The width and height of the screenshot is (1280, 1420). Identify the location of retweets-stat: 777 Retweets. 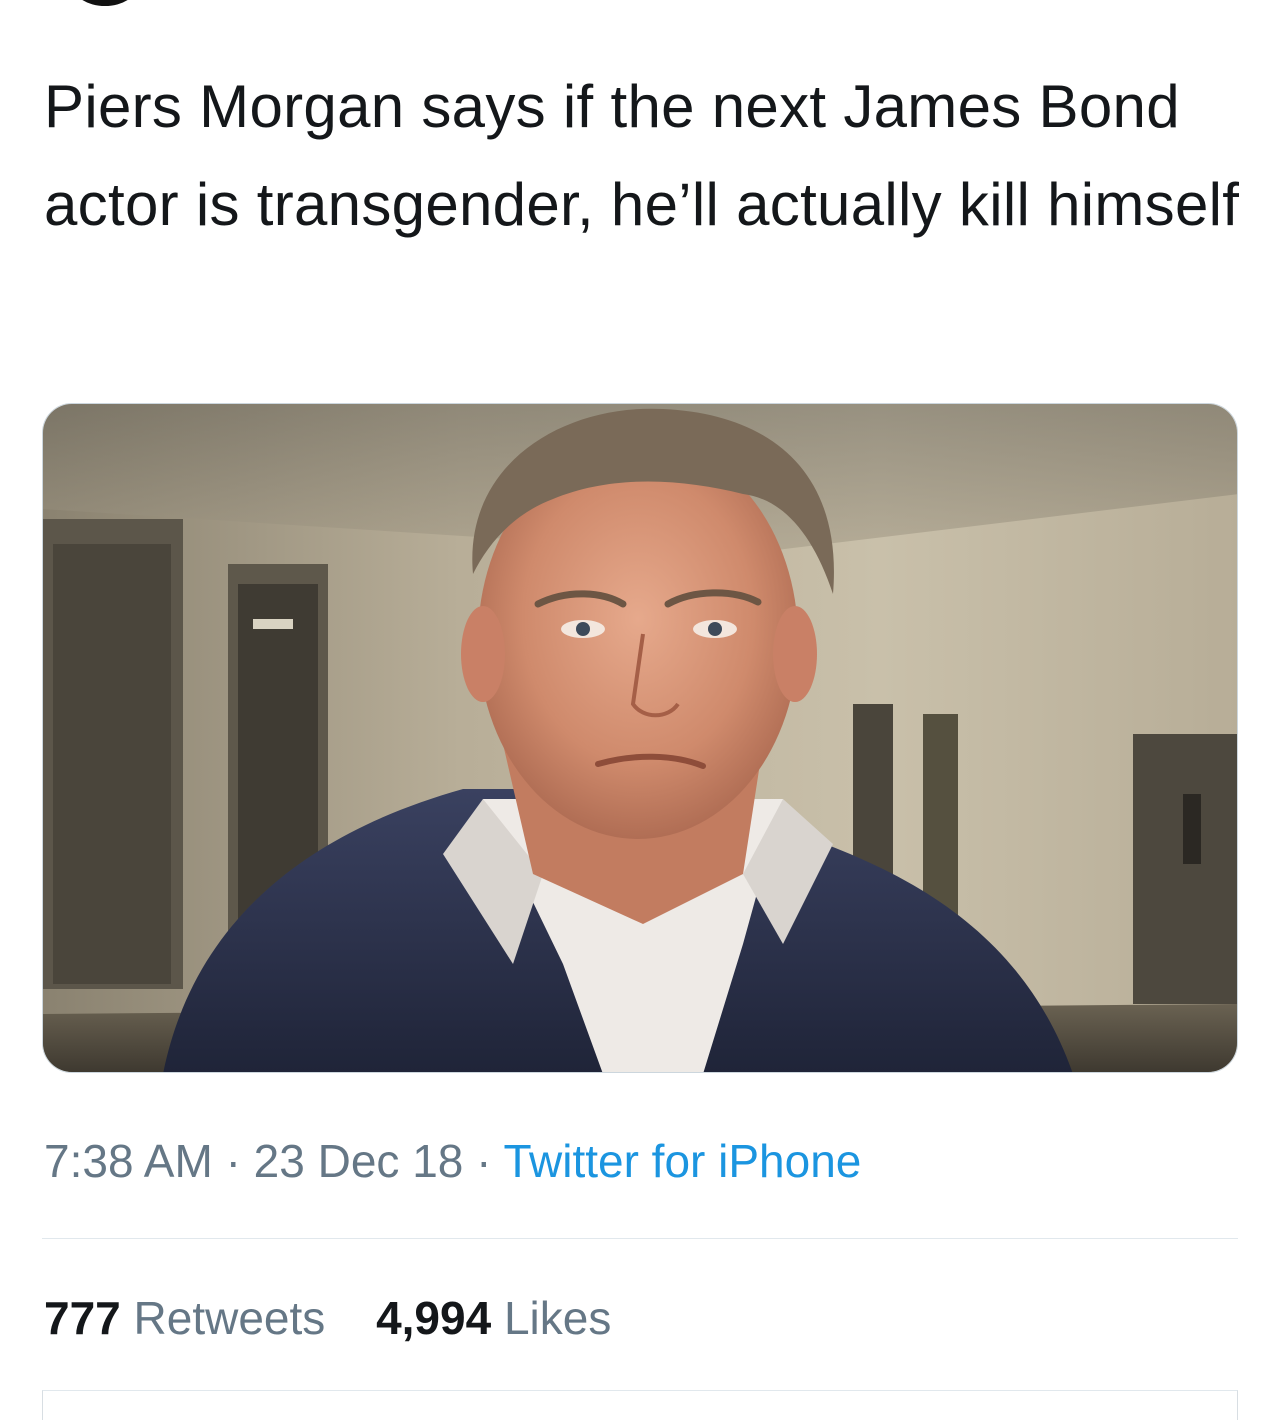
(184, 1318).